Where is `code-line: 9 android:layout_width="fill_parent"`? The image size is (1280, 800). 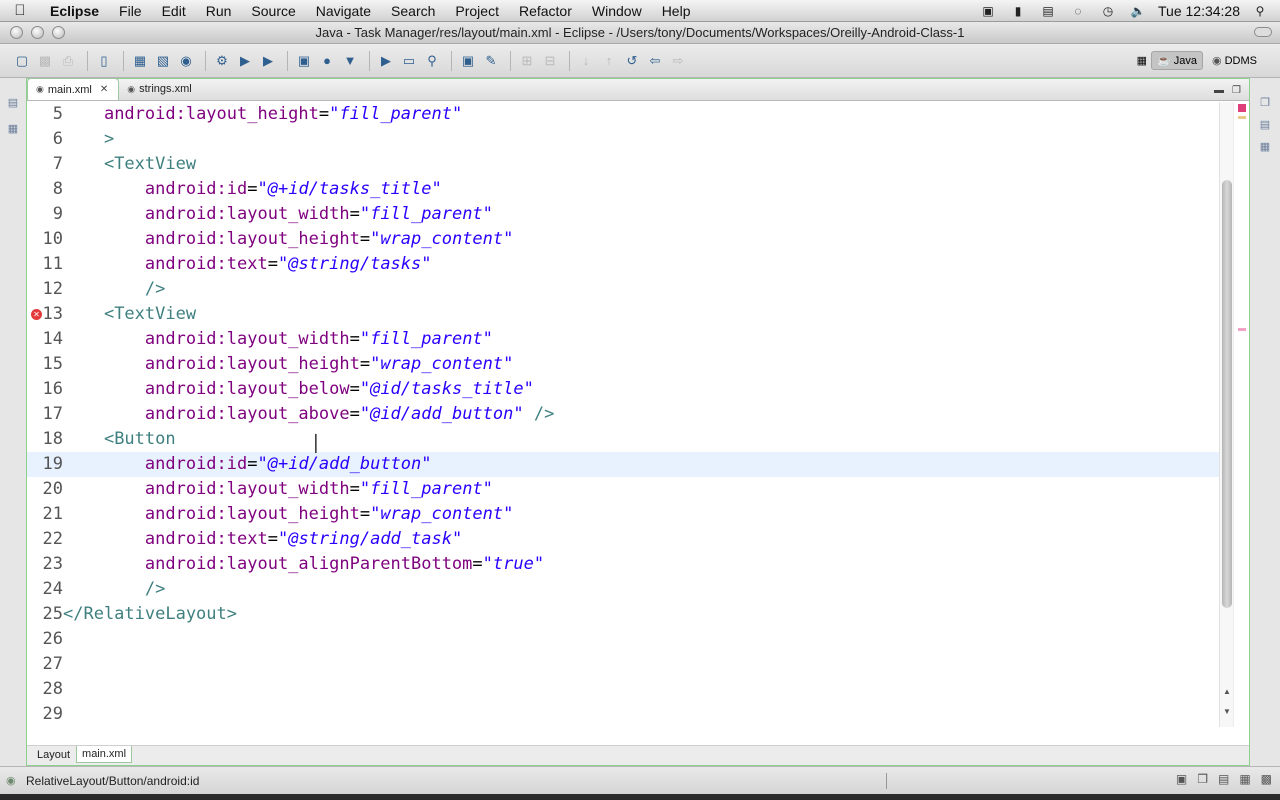 code-line: 9 android:layout_width="fill_parent" is located at coordinates (623, 214).